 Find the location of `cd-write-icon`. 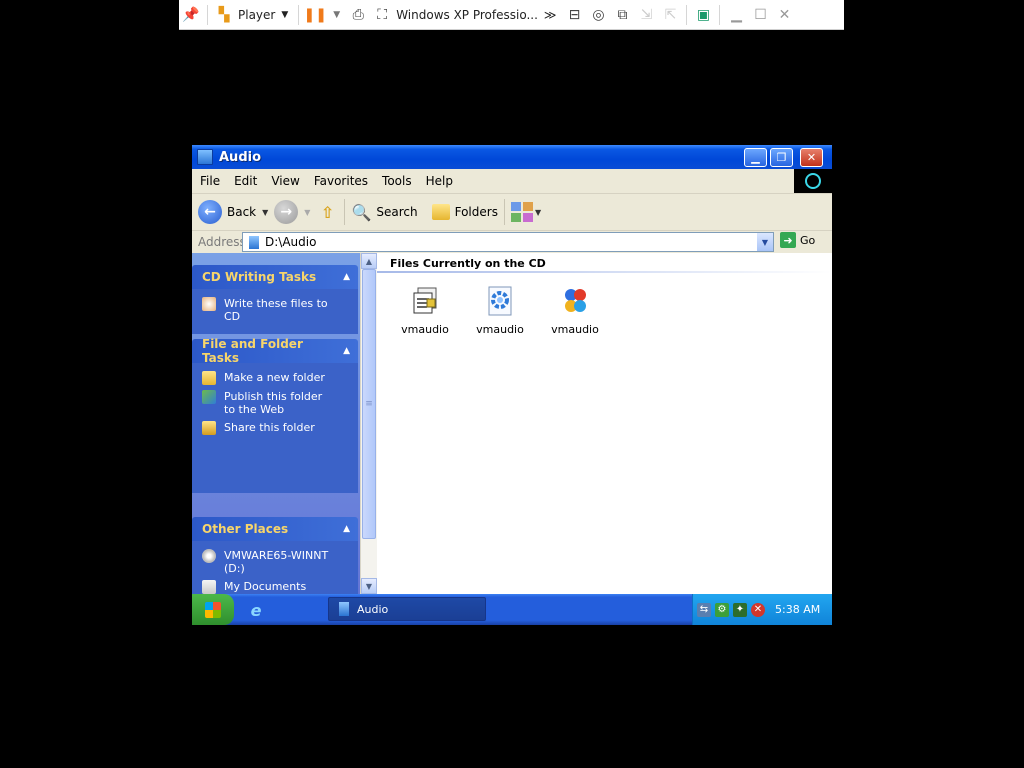

cd-write-icon is located at coordinates (209, 304).